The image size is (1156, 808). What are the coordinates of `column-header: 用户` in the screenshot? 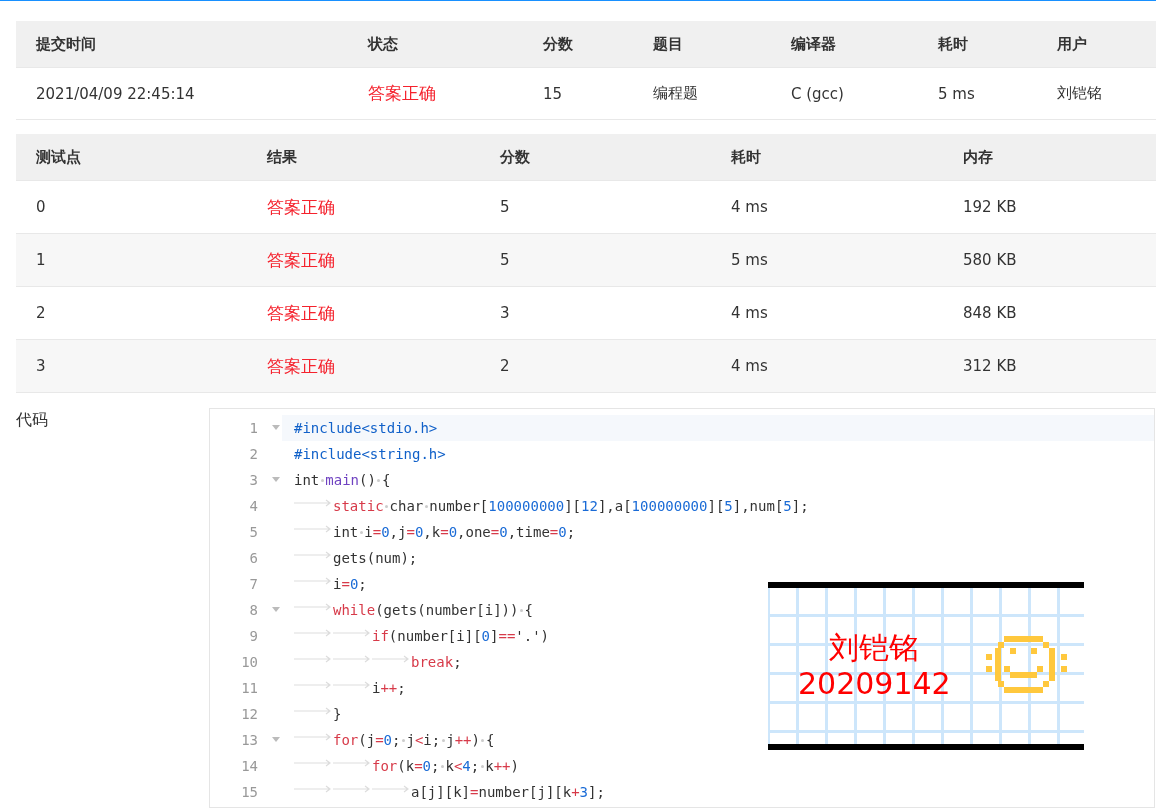 It's located at (1096, 44).